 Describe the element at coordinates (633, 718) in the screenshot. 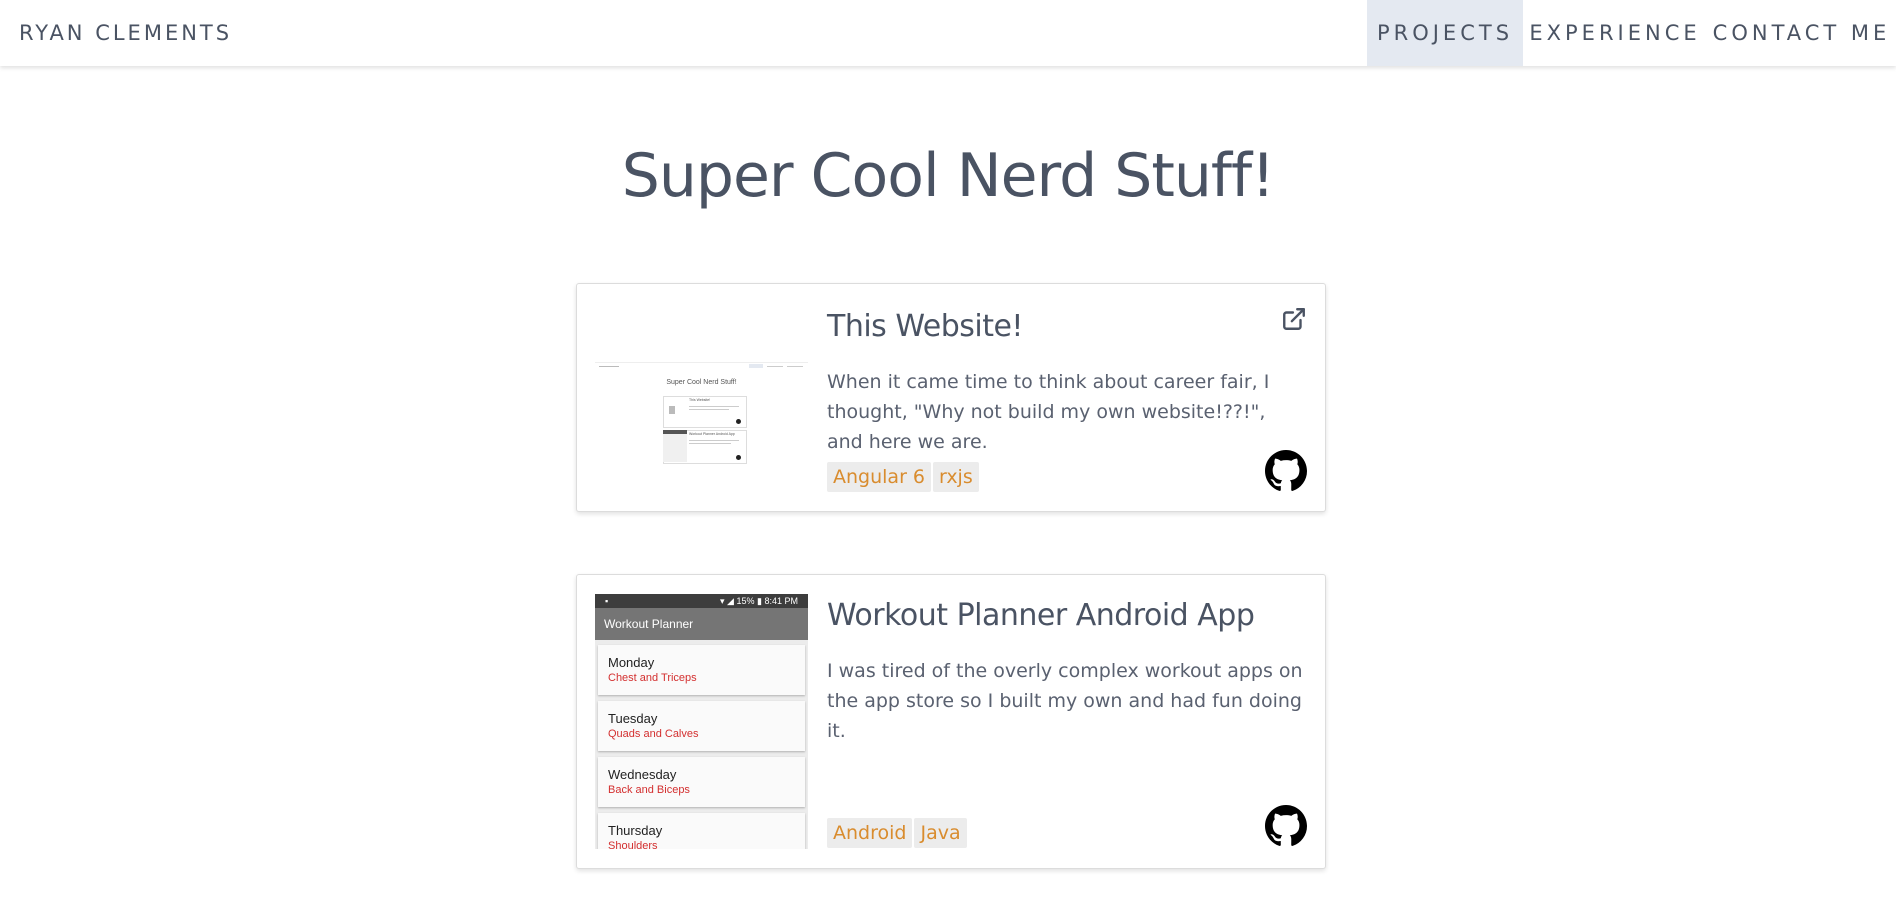

I see `day-name: Tuesday` at that location.